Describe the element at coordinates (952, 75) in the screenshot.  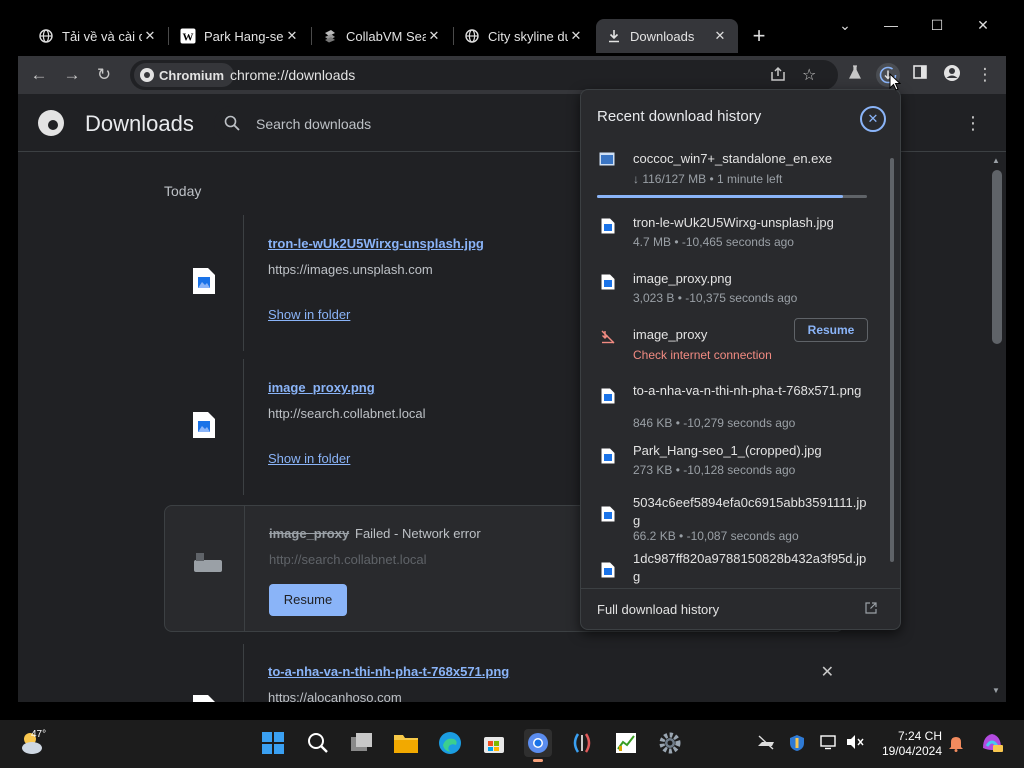
I see `profile-avatar-icon` at that location.